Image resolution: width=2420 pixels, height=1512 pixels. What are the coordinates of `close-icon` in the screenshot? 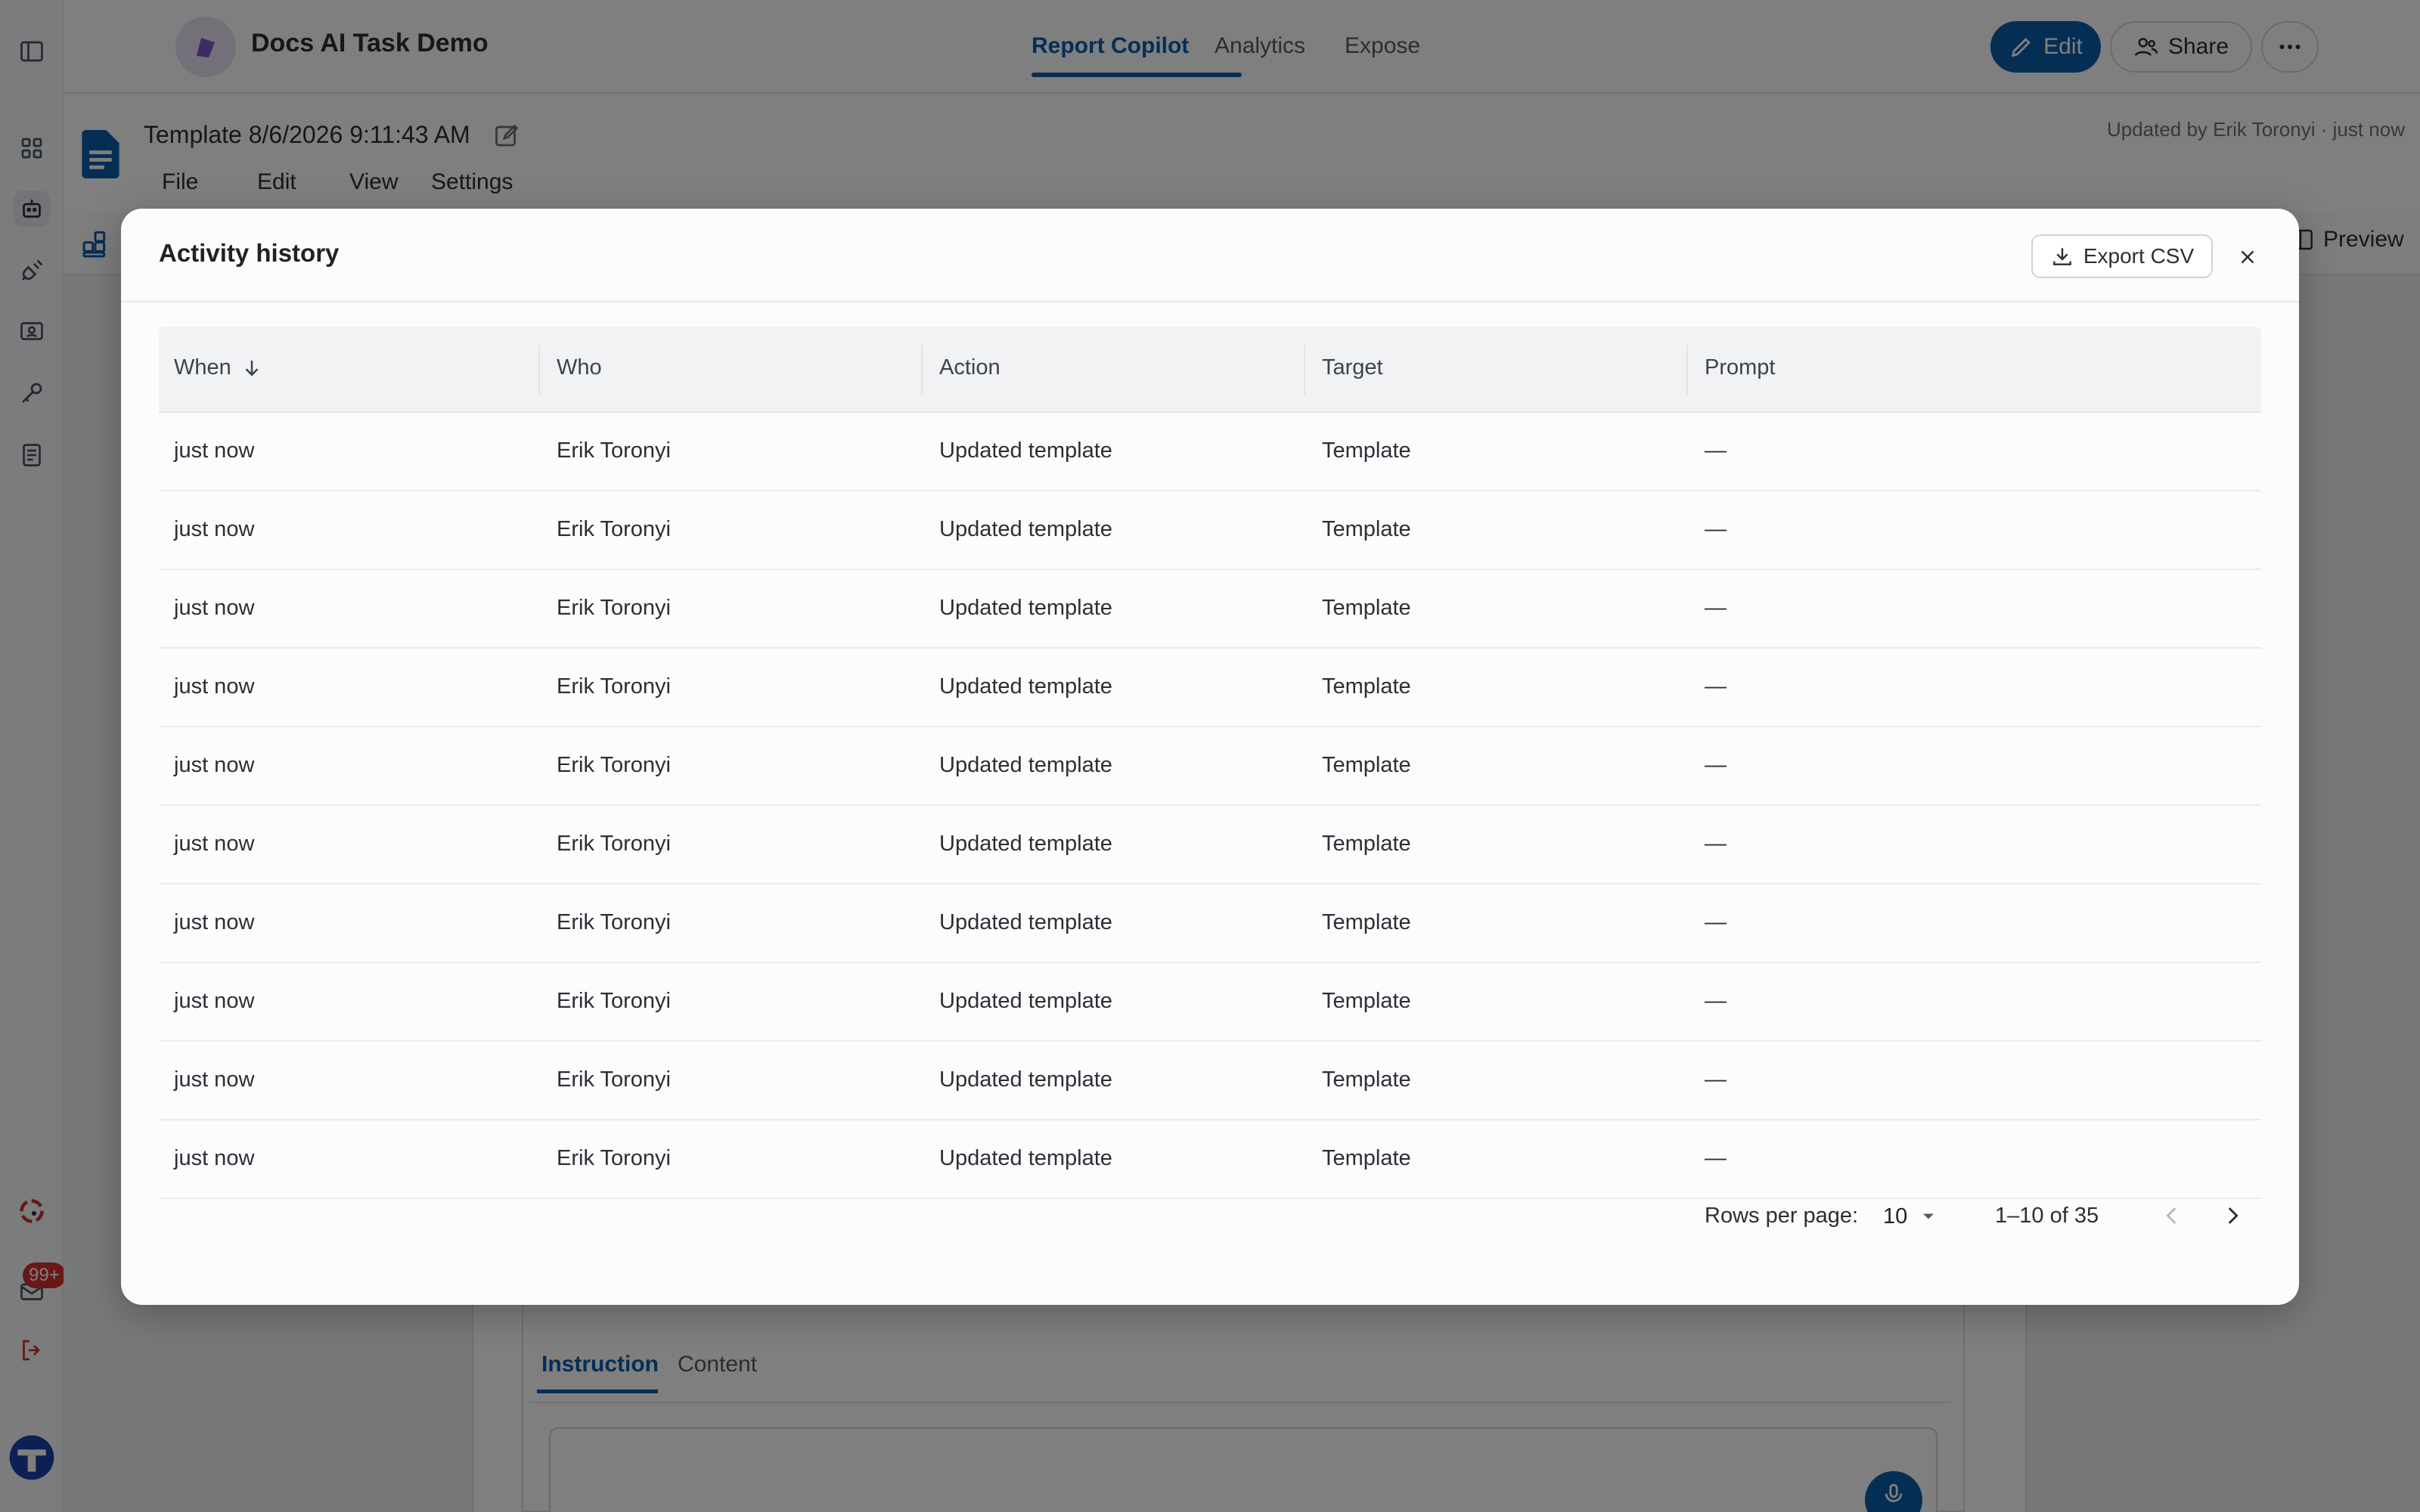 It's located at (2247, 257).